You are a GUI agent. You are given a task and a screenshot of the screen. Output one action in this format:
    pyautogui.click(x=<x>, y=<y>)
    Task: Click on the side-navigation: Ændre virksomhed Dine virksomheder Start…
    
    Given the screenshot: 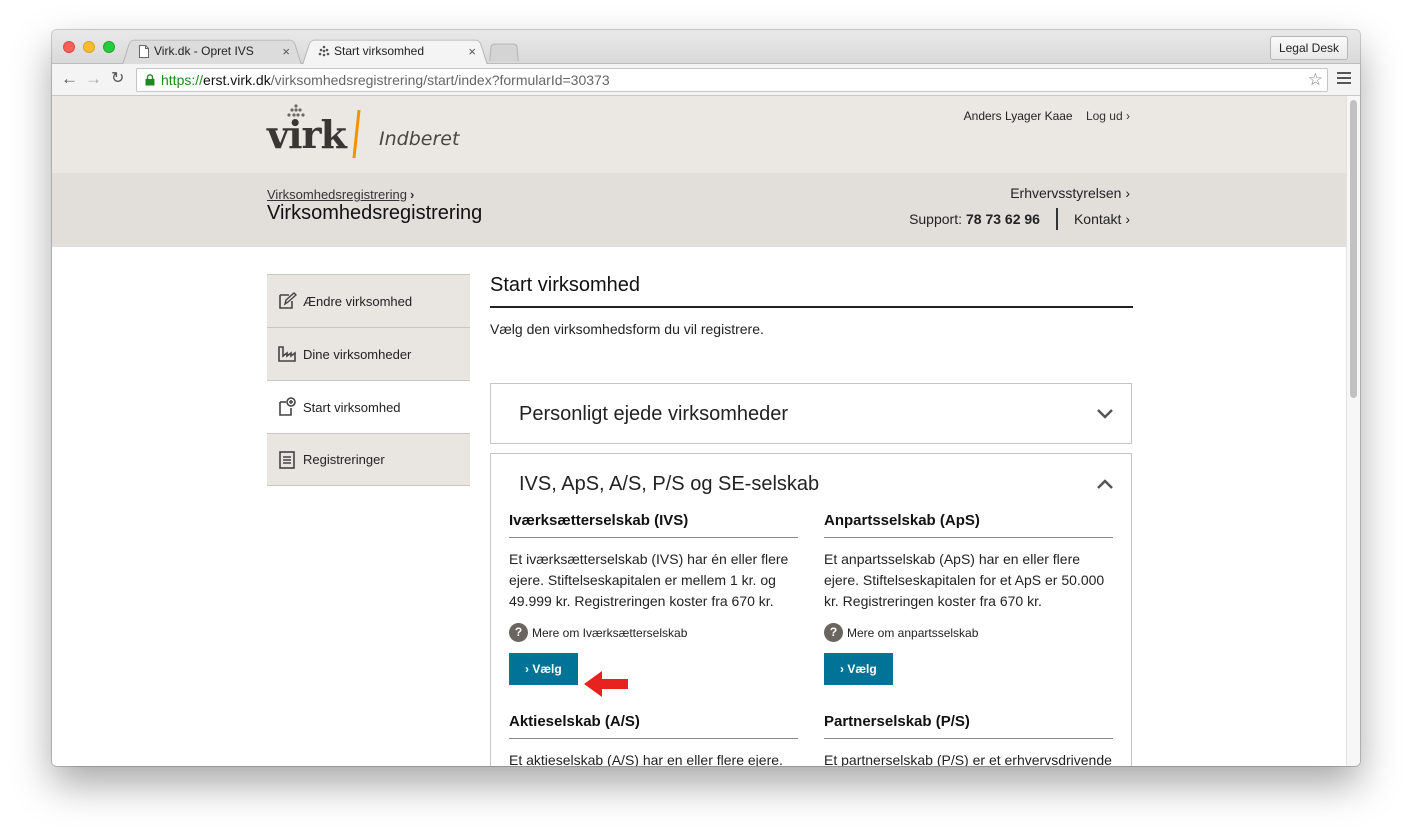 What is the action you would take?
    pyautogui.click(x=368, y=380)
    